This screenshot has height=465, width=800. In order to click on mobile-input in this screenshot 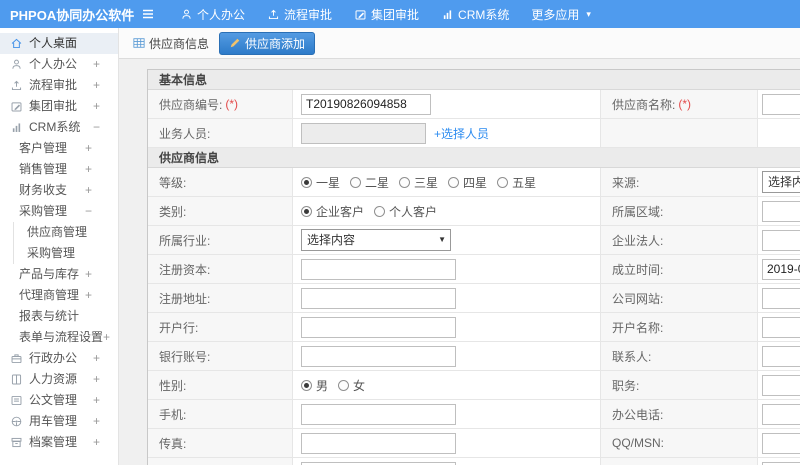, I will do `click(378, 414)`.